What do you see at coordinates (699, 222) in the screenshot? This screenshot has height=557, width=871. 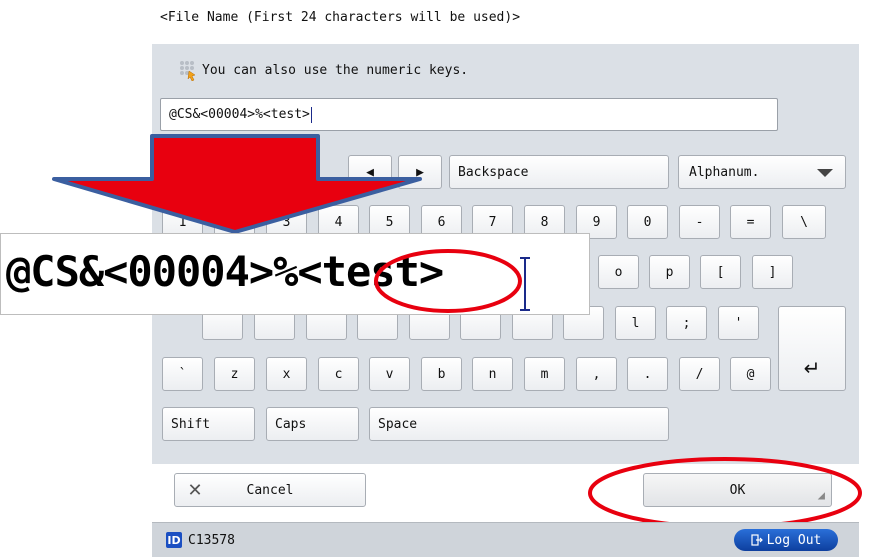 I see `key-minus: -` at bounding box center [699, 222].